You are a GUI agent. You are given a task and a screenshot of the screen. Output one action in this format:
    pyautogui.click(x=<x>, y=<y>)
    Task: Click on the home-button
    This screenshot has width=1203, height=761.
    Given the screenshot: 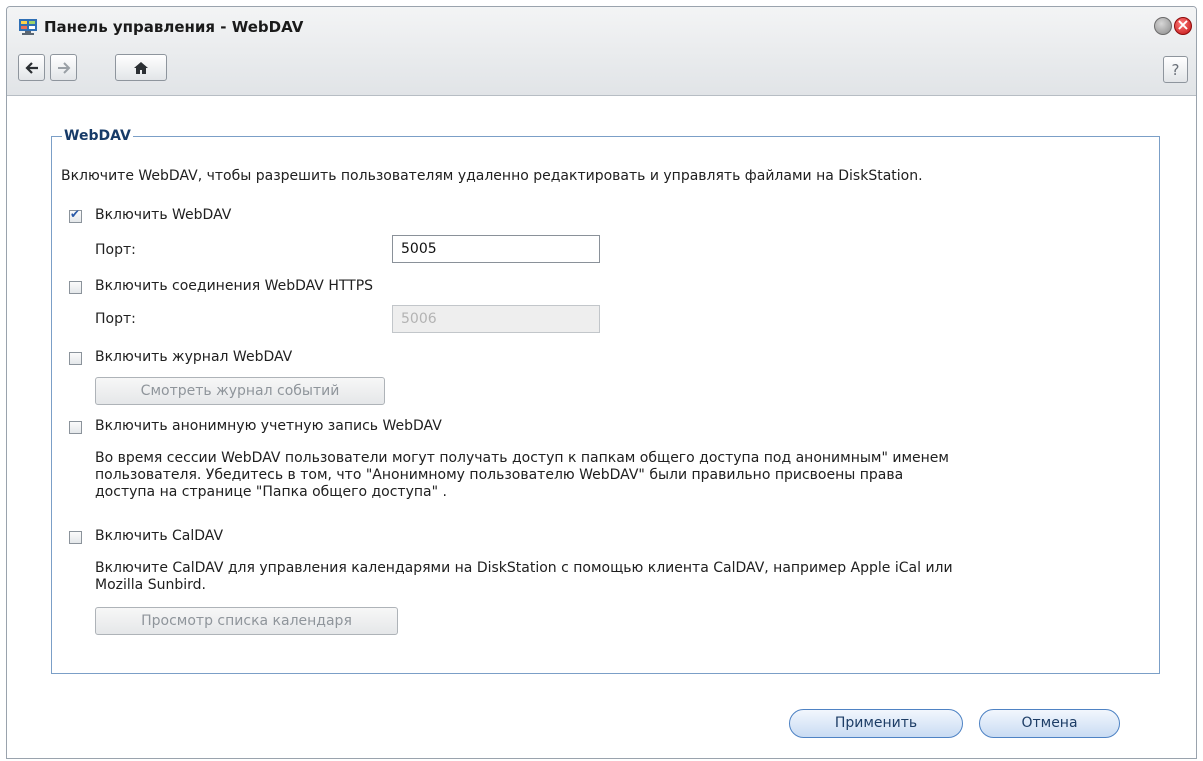 What is the action you would take?
    pyautogui.click(x=141, y=67)
    